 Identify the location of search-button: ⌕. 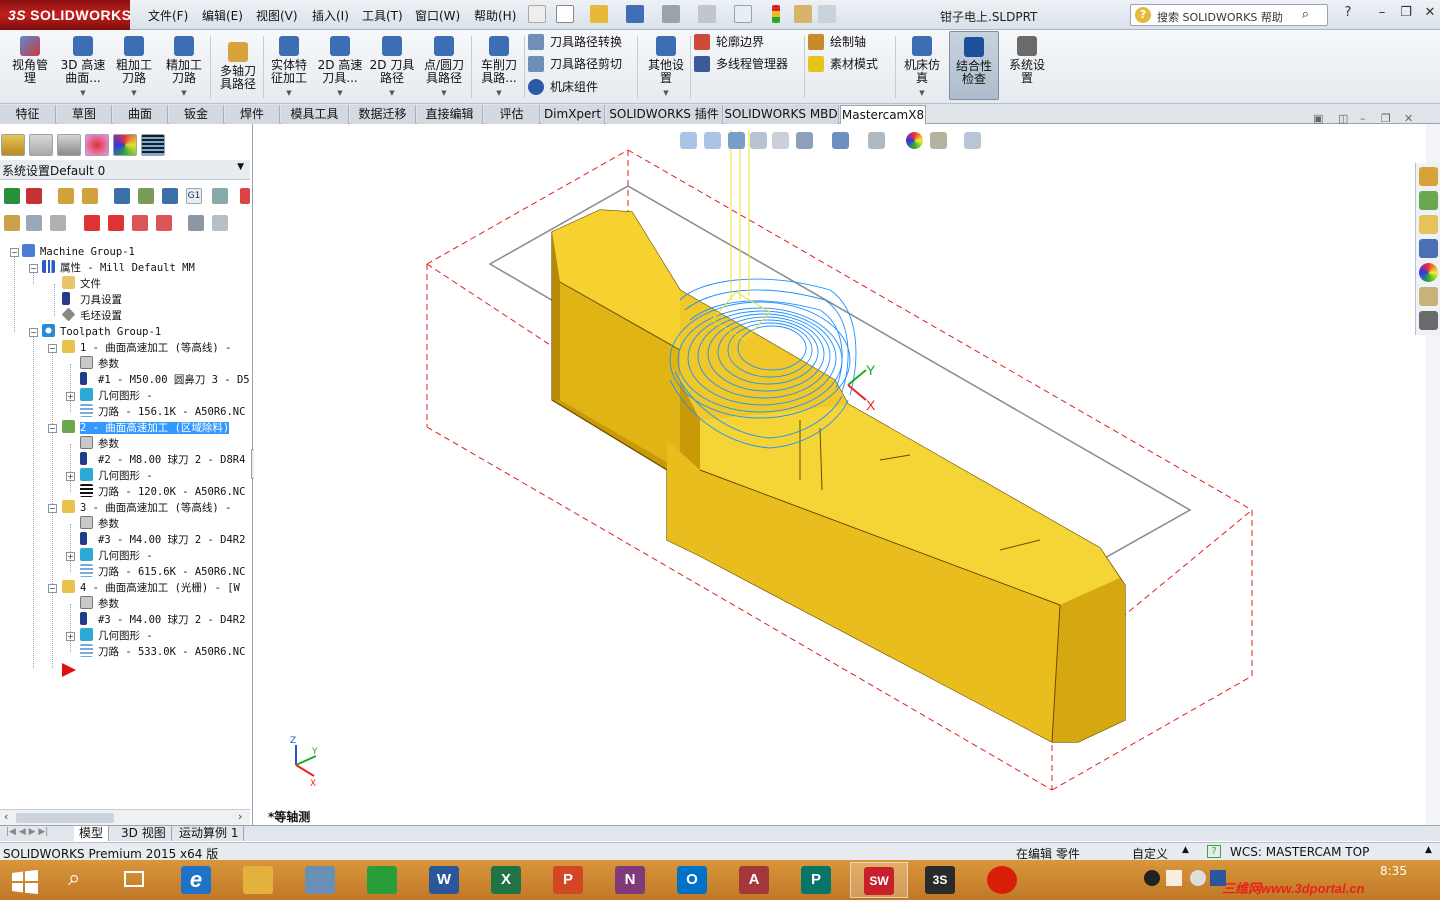
(78, 880).